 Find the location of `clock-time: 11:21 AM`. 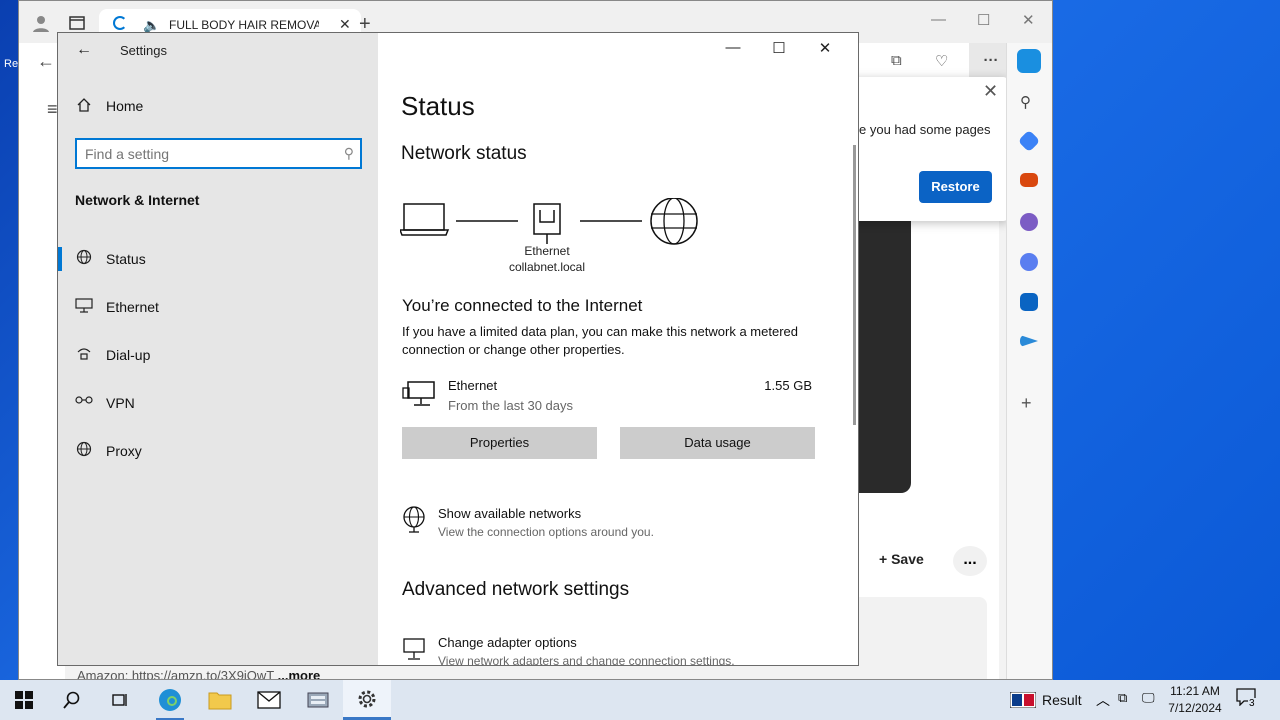

clock-time: 11:21 AM is located at coordinates (1195, 691).